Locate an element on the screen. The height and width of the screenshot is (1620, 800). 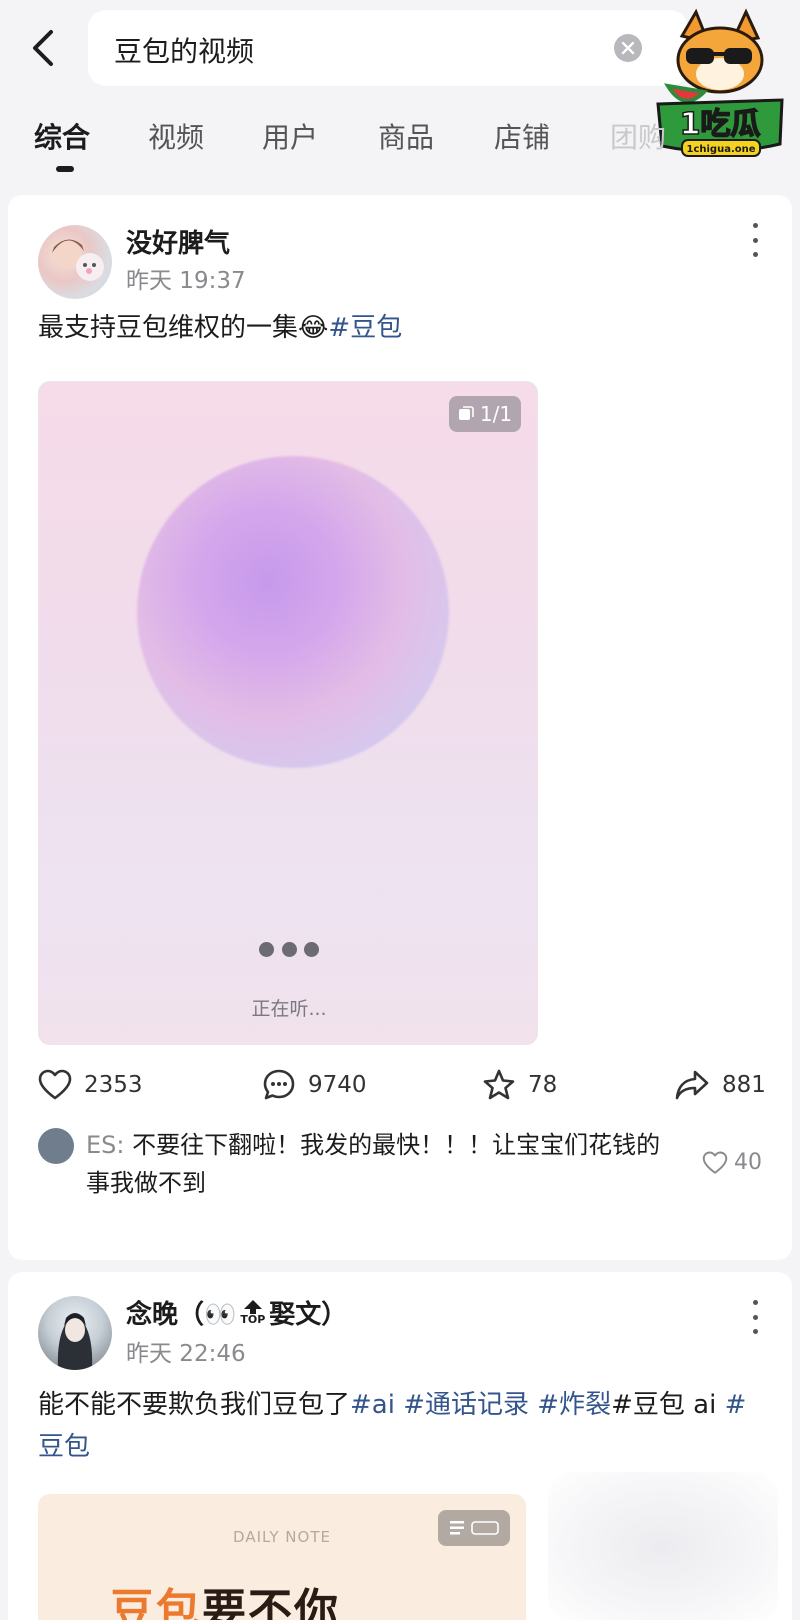
tab-videos: 视频 is located at coordinates (176, 136).